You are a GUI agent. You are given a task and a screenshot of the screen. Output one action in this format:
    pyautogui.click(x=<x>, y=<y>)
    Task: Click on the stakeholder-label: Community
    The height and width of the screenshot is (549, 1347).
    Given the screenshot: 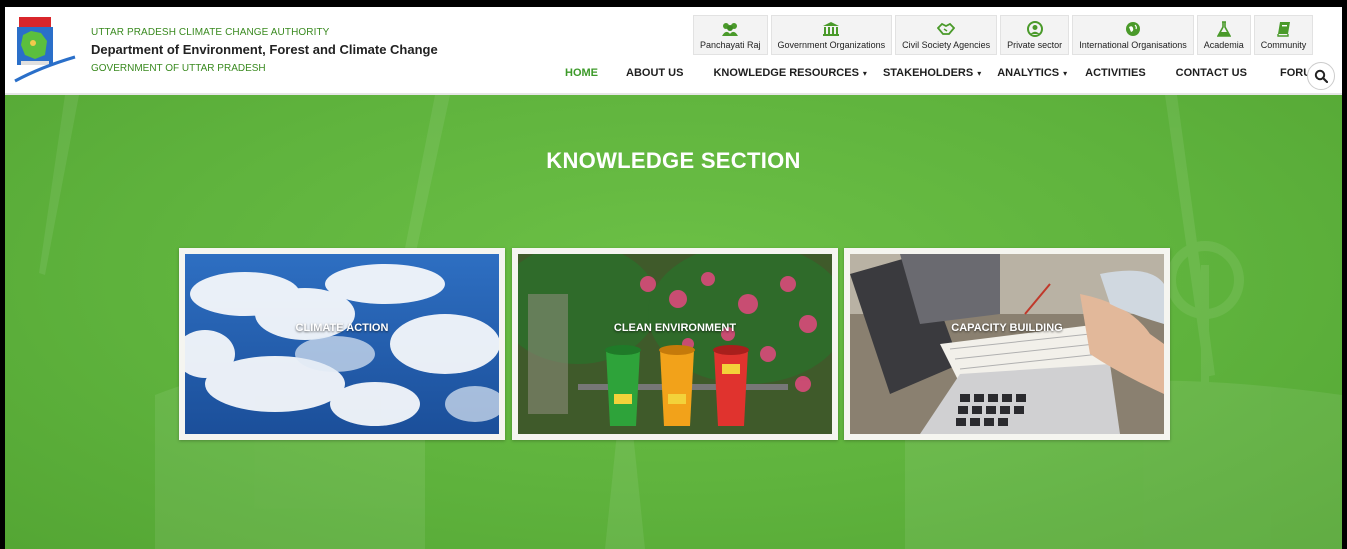 What is the action you would take?
    pyautogui.click(x=1283, y=44)
    